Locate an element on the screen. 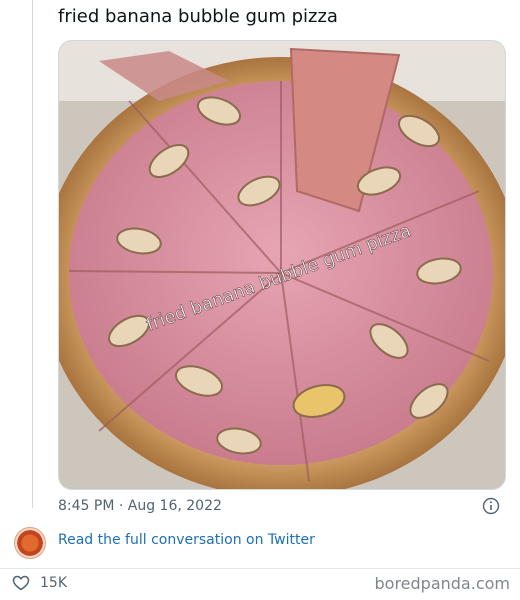 This screenshot has height=600, width=520. read-full-conversation-link: Read the full conversation on Twitter is located at coordinates (186, 540).